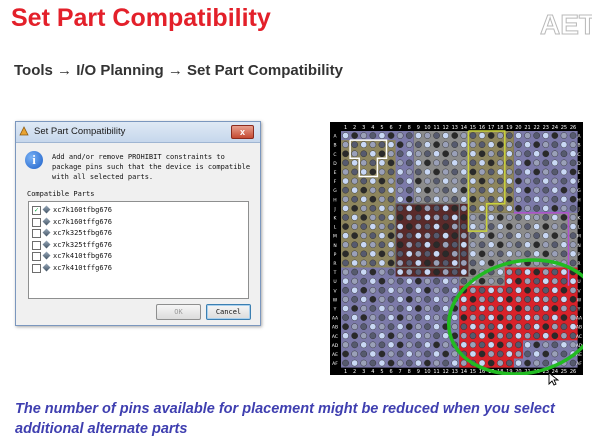 The height and width of the screenshot is (441, 600). What do you see at coordinates (400, 372) in the screenshot?
I see `column-tick-label: 7` at bounding box center [400, 372].